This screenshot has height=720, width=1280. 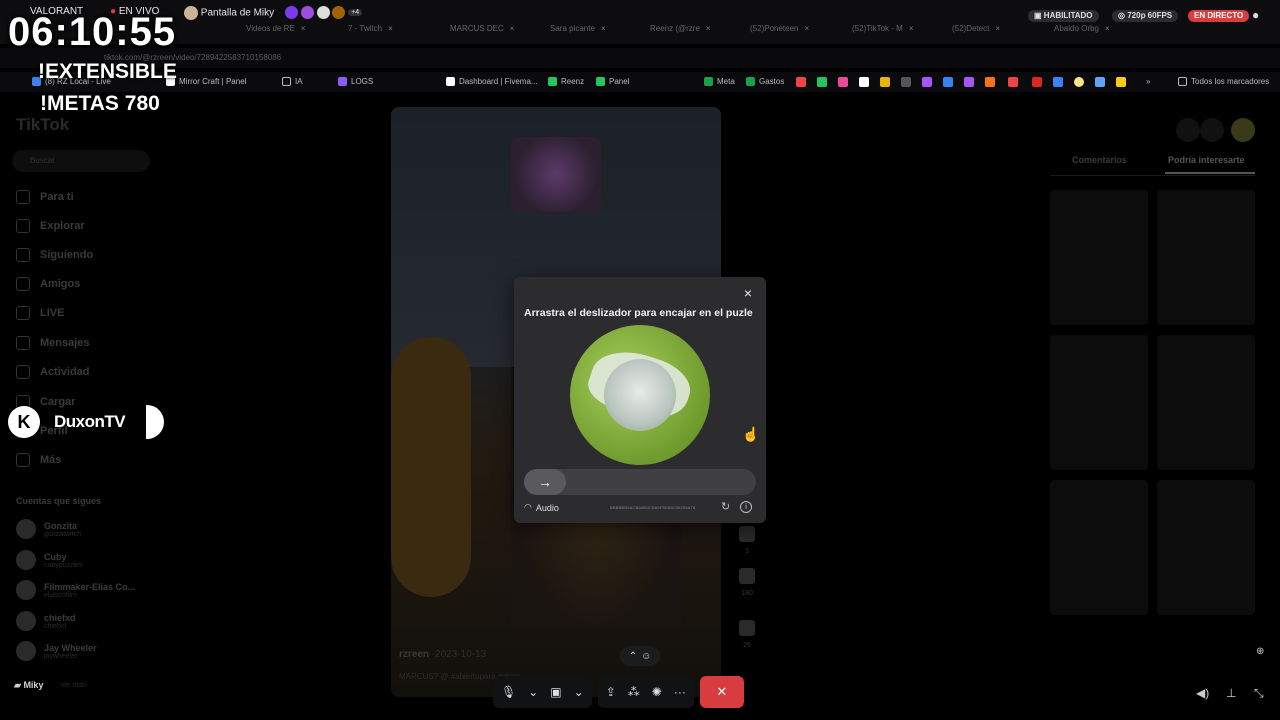 I want to click on browser-tab: 7 - Twitch ×, so click(x=370, y=33).